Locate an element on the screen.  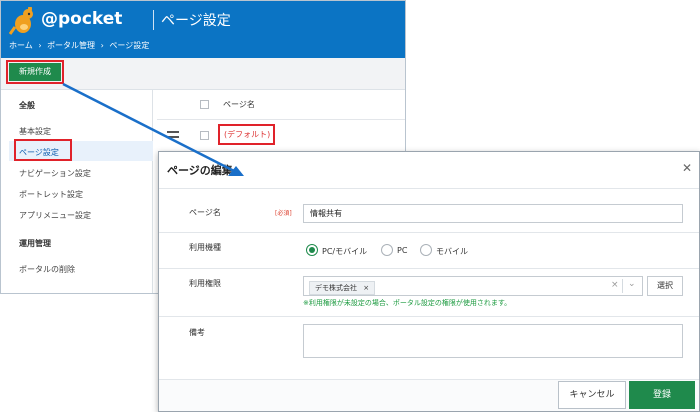
page-title: ページ設定 is located at coordinates (196, 21).